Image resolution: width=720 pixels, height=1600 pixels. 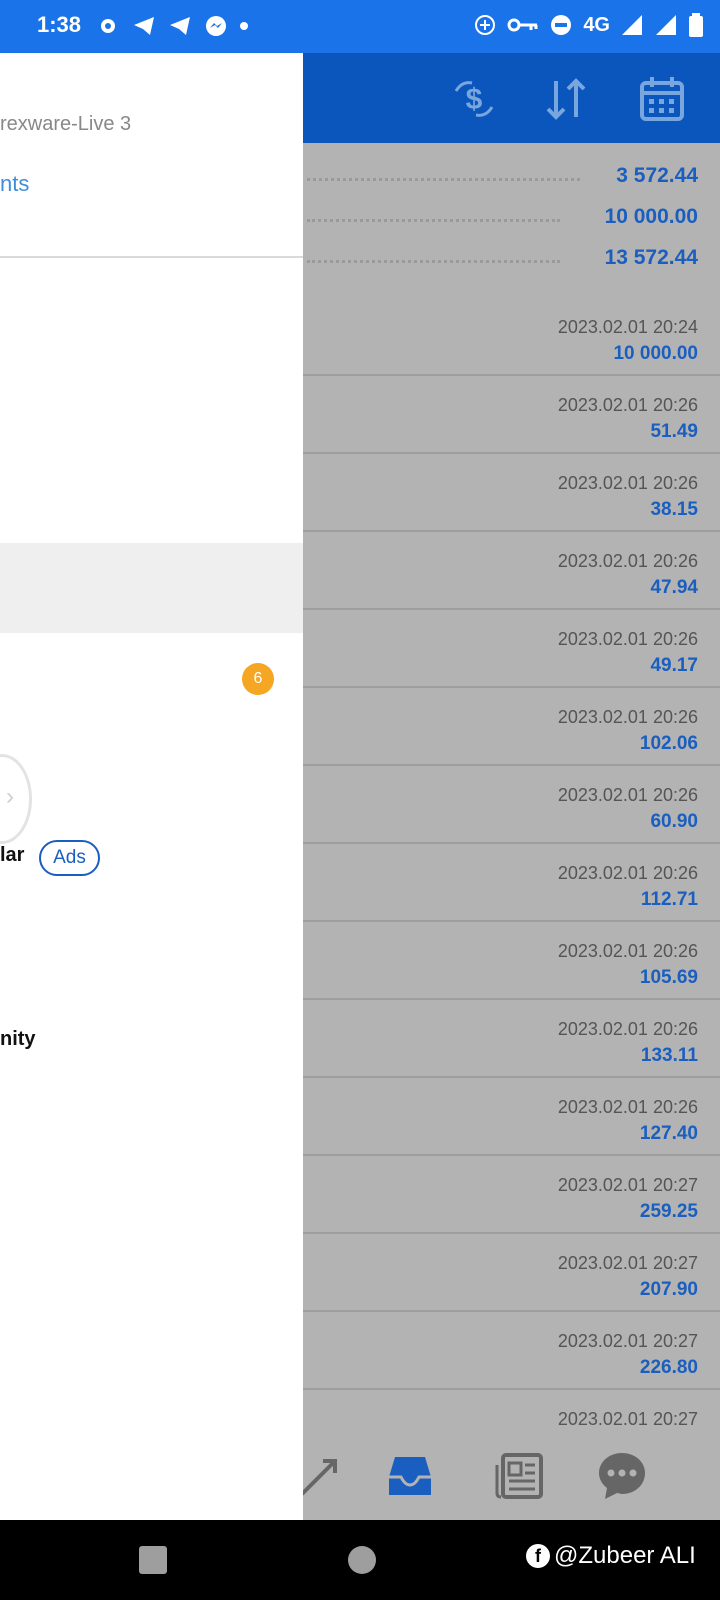 What do you see at coordinates (511, 961) in the screenshot?
I see `history-row: 2023.02.01 20:26 105.69` at bounding box center [511, 961].